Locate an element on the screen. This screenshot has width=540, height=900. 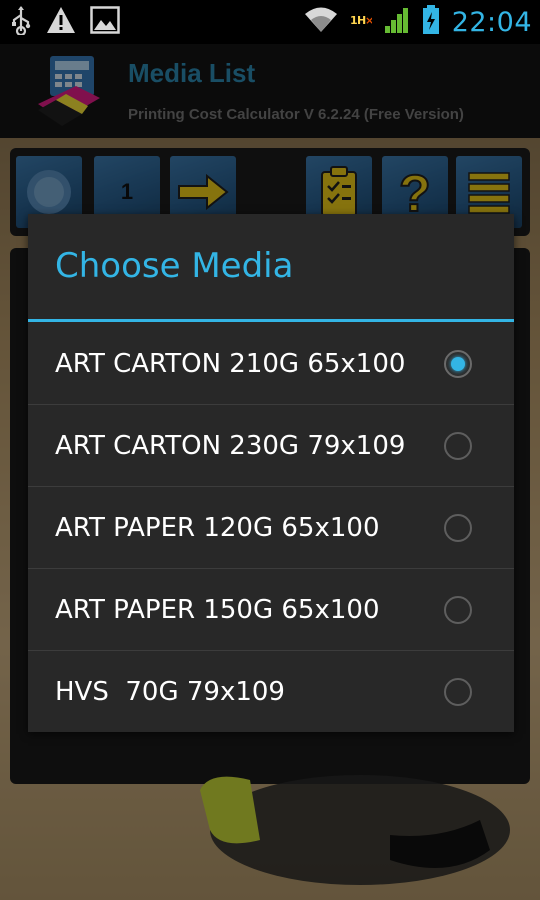
media-option: ART PAPER 120G 65x100 is located at coordinates (271, 527).